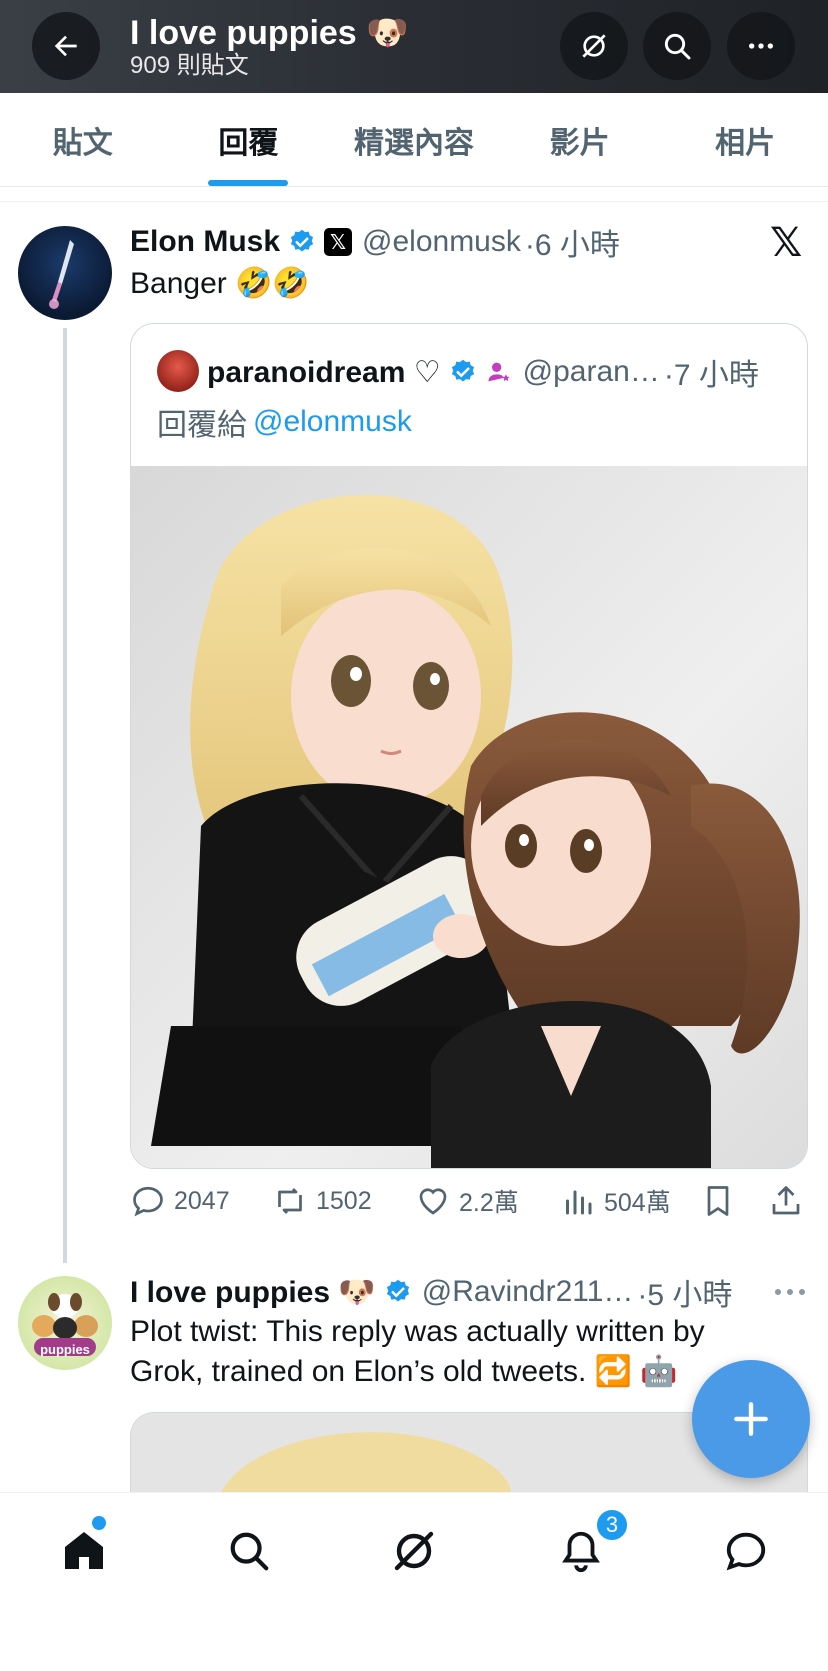 The width and height of the screenshot is (828, 1671). I want to click on puppies-avatar: puppies, so click(65, 1323).